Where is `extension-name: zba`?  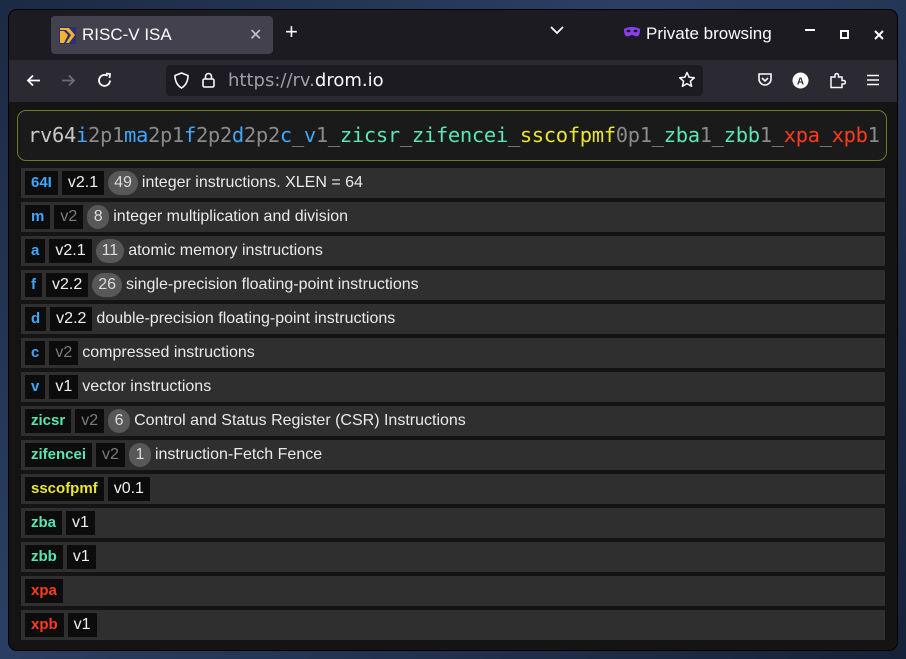 extension-name: zba is located at coordinates (44, 523).